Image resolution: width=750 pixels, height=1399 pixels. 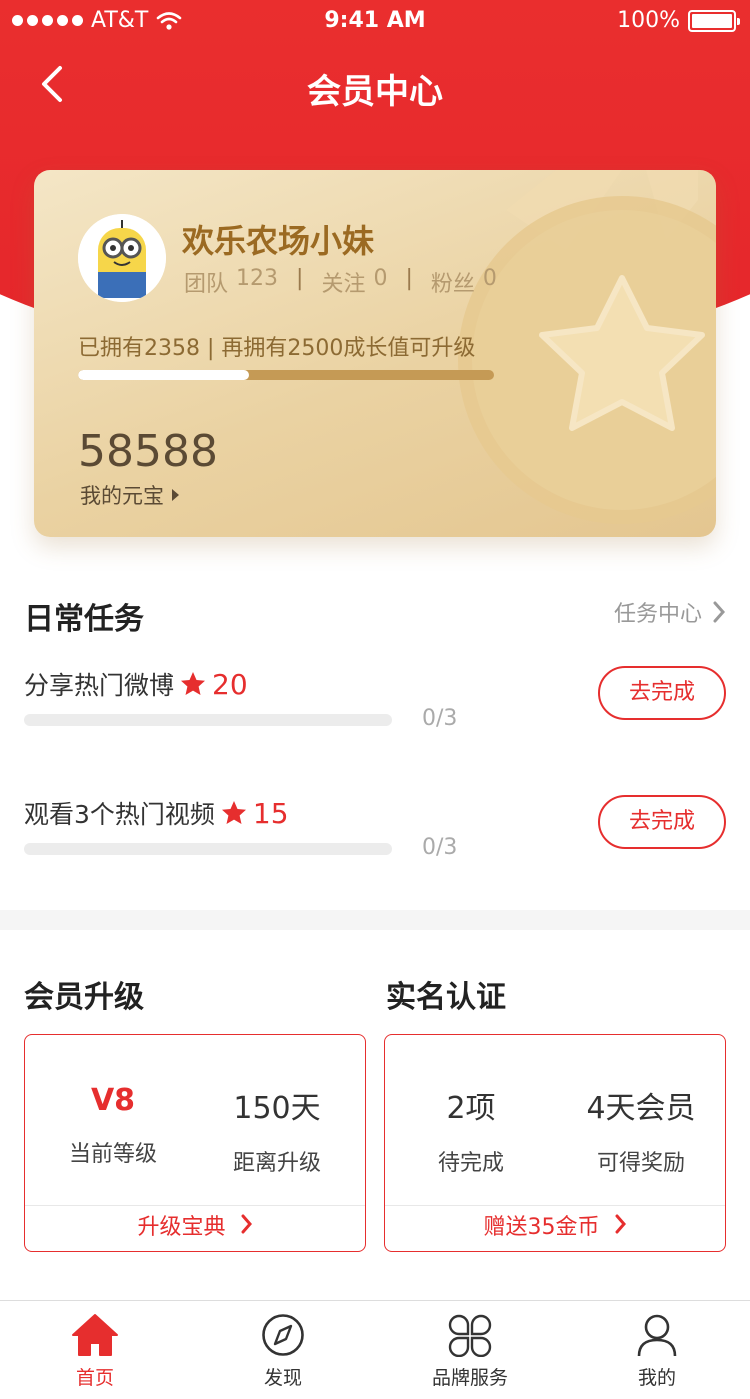 What do you see at coordinates (555, 1143) in the screenshot?
I see `verify-card: 2项 待完成 4天会员 可得奖励 赠送35金币` at bounding box center [555, 1143].